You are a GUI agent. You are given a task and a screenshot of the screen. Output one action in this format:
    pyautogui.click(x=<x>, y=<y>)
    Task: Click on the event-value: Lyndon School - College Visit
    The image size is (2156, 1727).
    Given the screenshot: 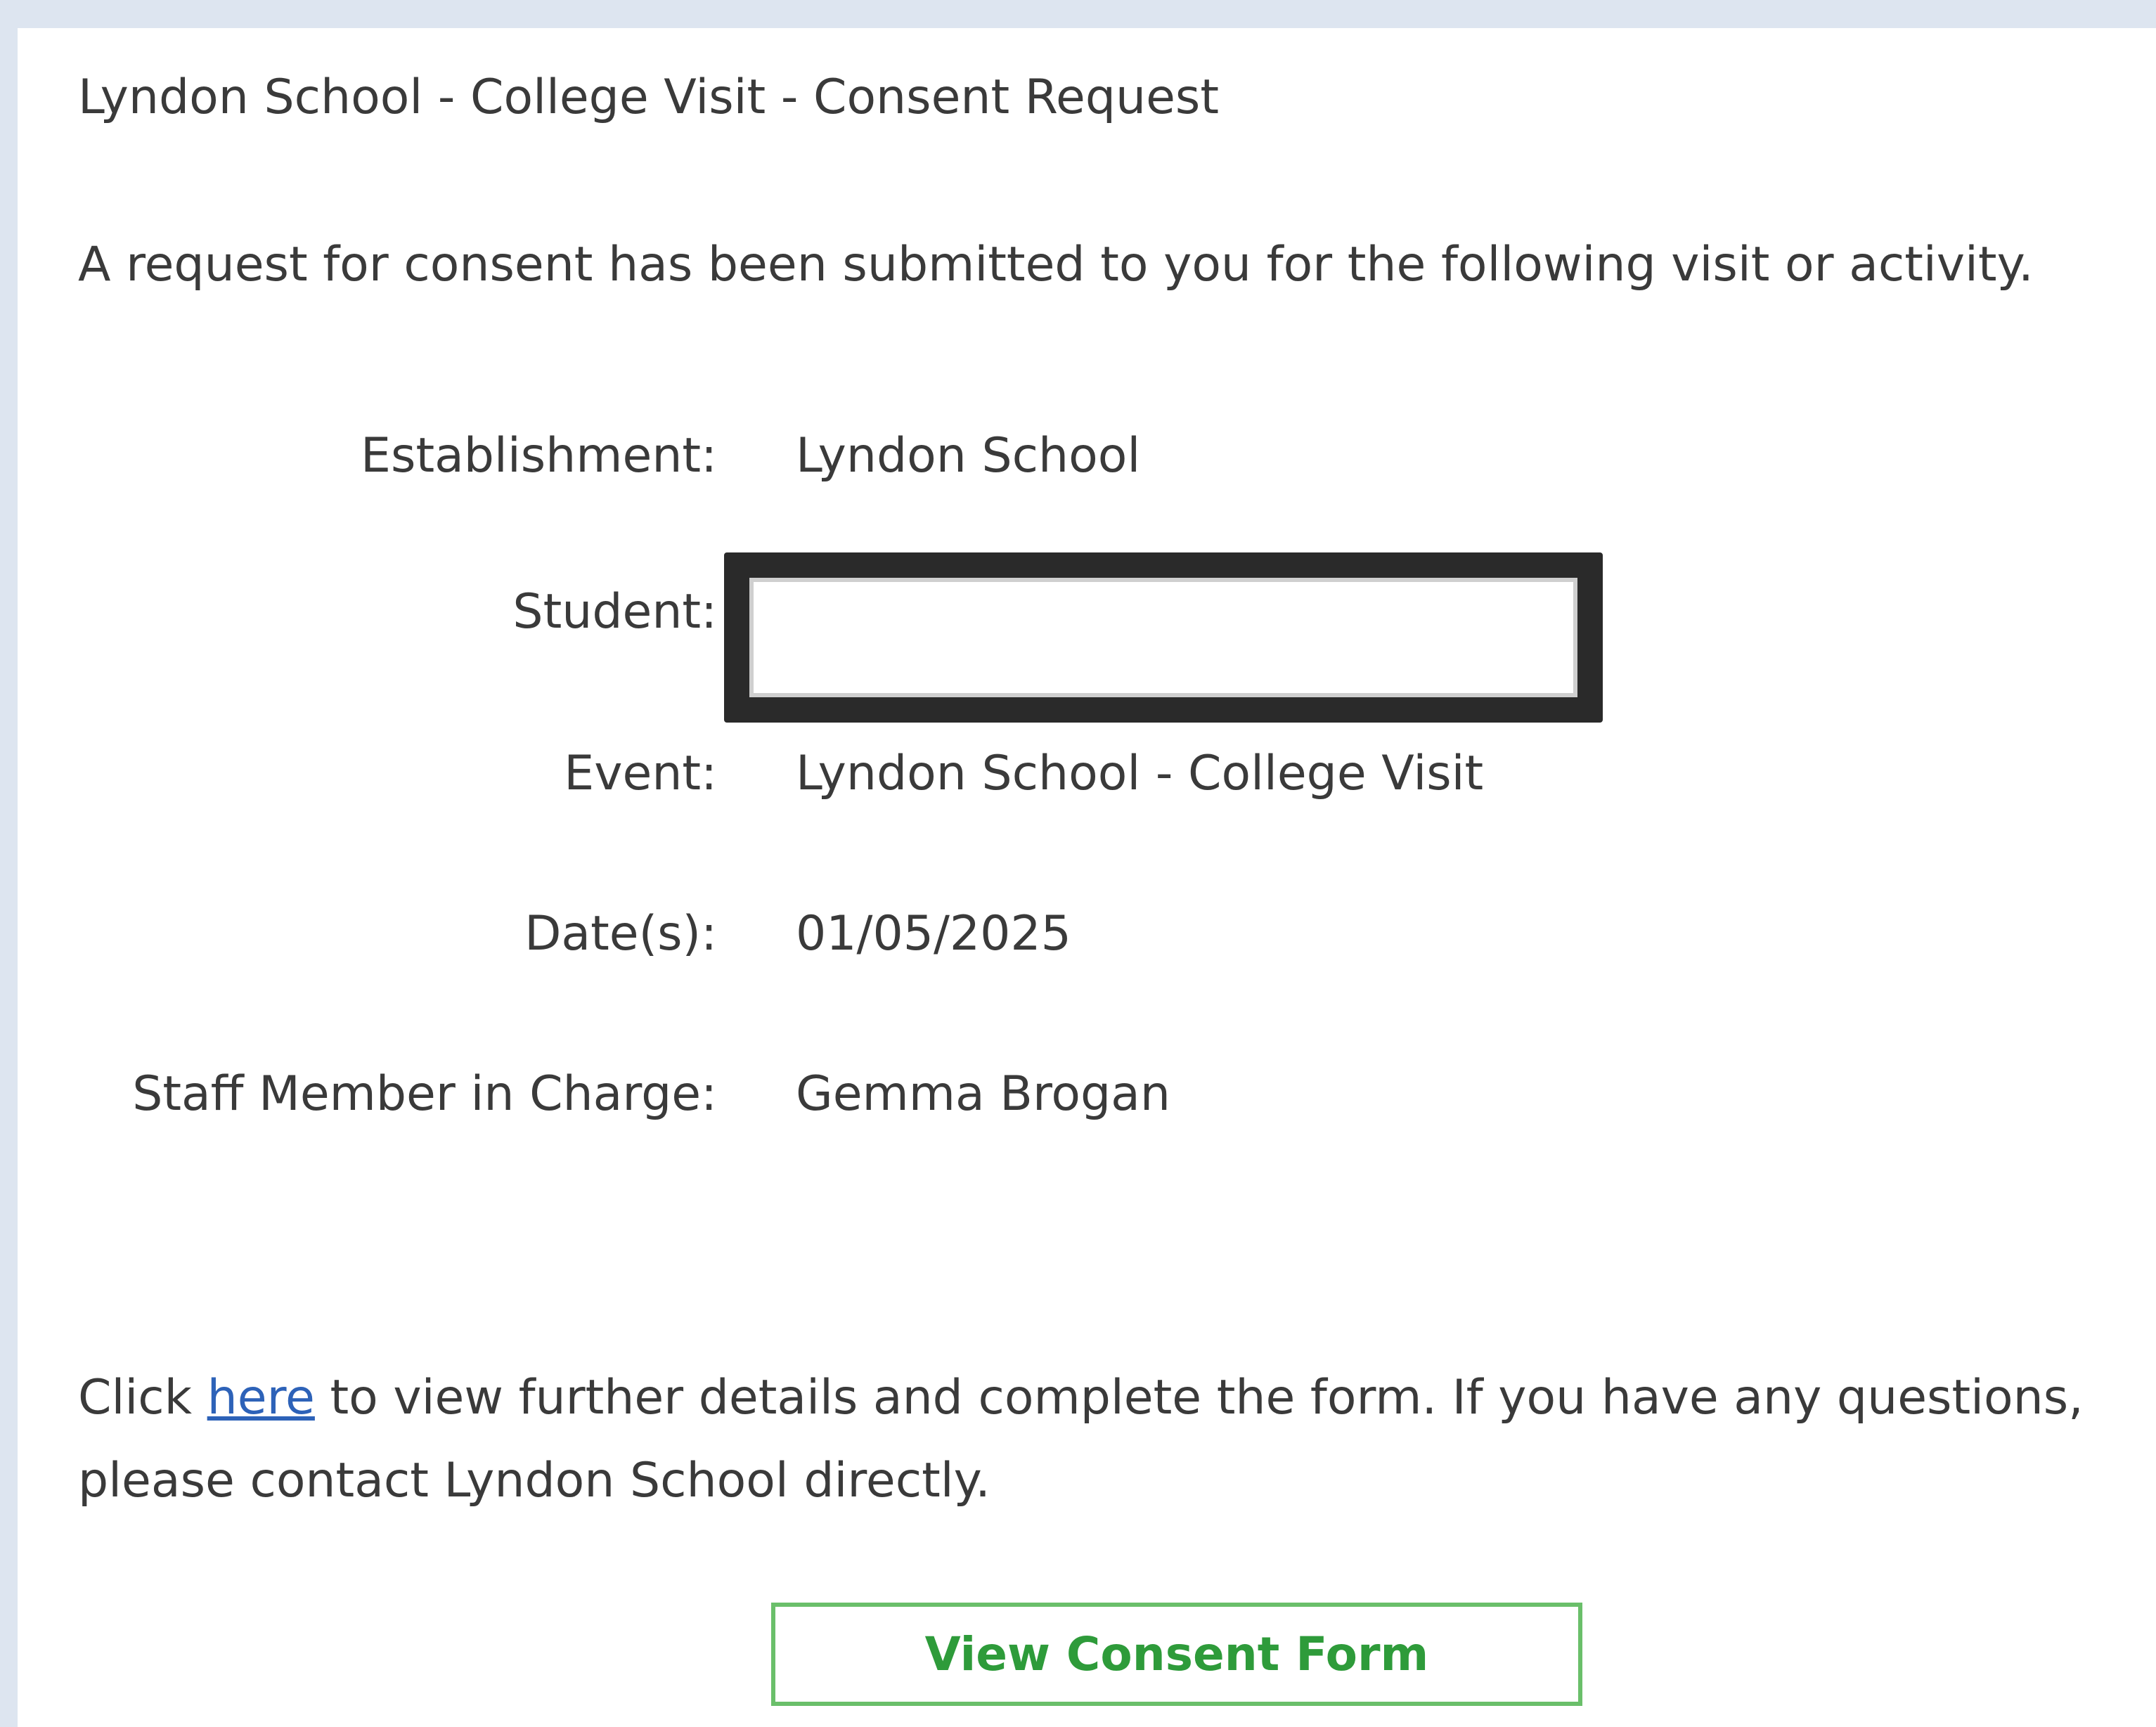 What is the action you would take?
    pyautogui.click(x=1140, y=773)
    